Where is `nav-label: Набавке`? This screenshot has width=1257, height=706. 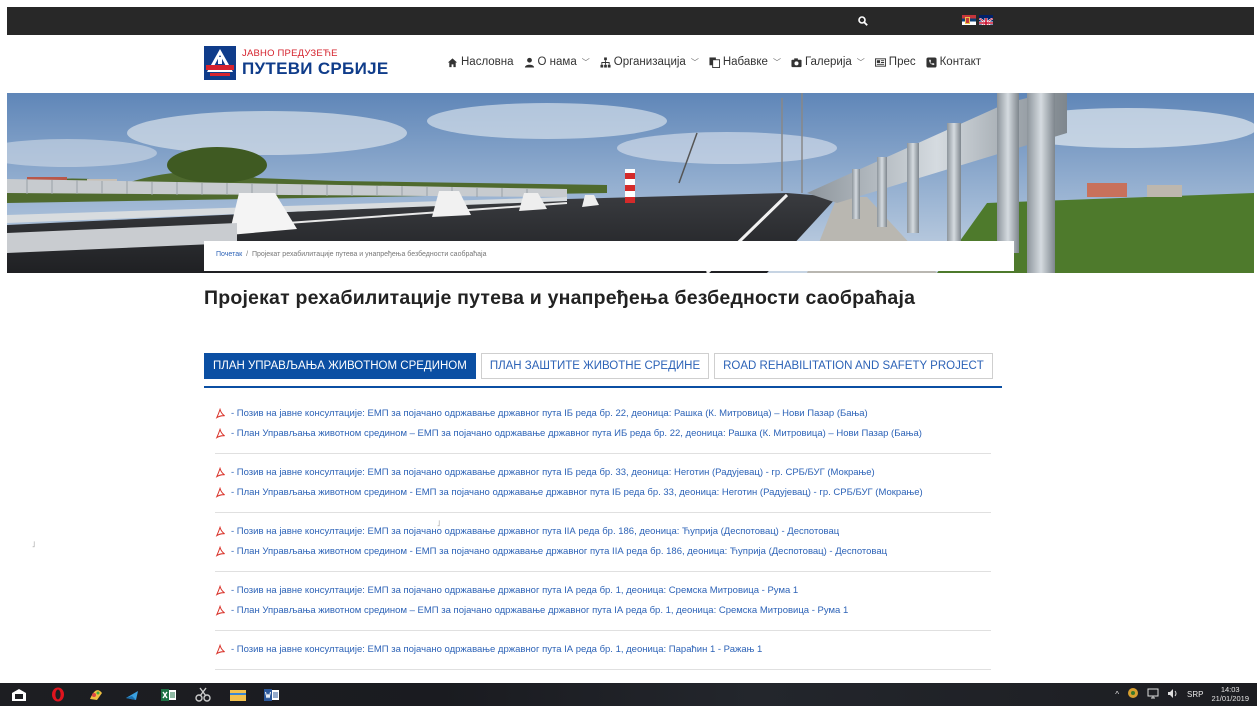 nav-label: Набавке is located at coordinates (745, 62).